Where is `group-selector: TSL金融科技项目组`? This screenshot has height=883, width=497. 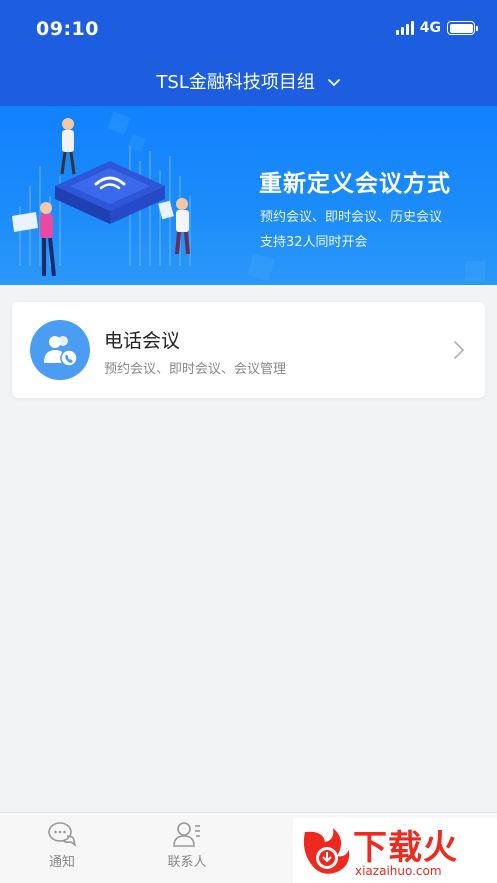 group-selector: TSL金融科技项目组 is located at coordinates (248, 81).